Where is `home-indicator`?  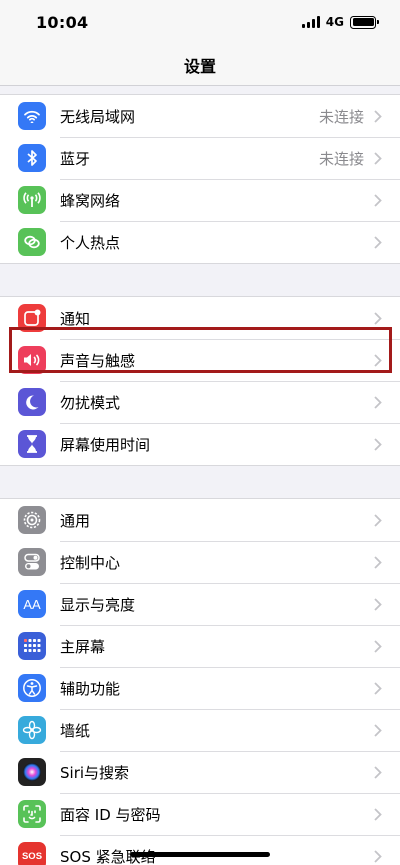 home-indicator is located at coordinates (200, 854).